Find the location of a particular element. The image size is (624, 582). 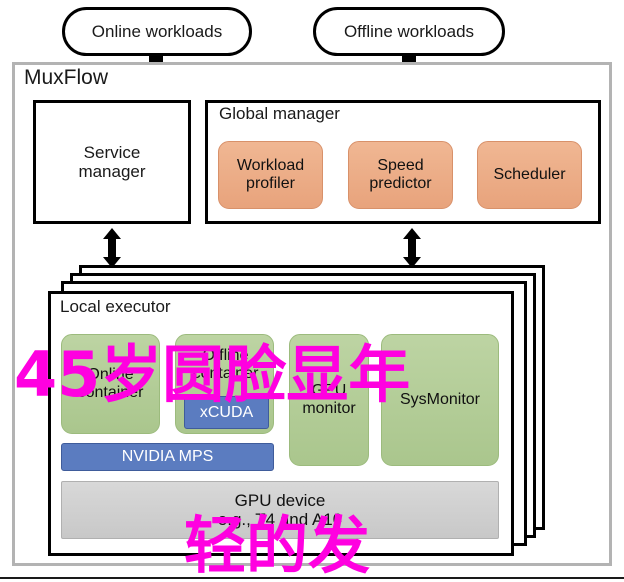

service-manager-label: Service manager is located at coordinates (112, 162).